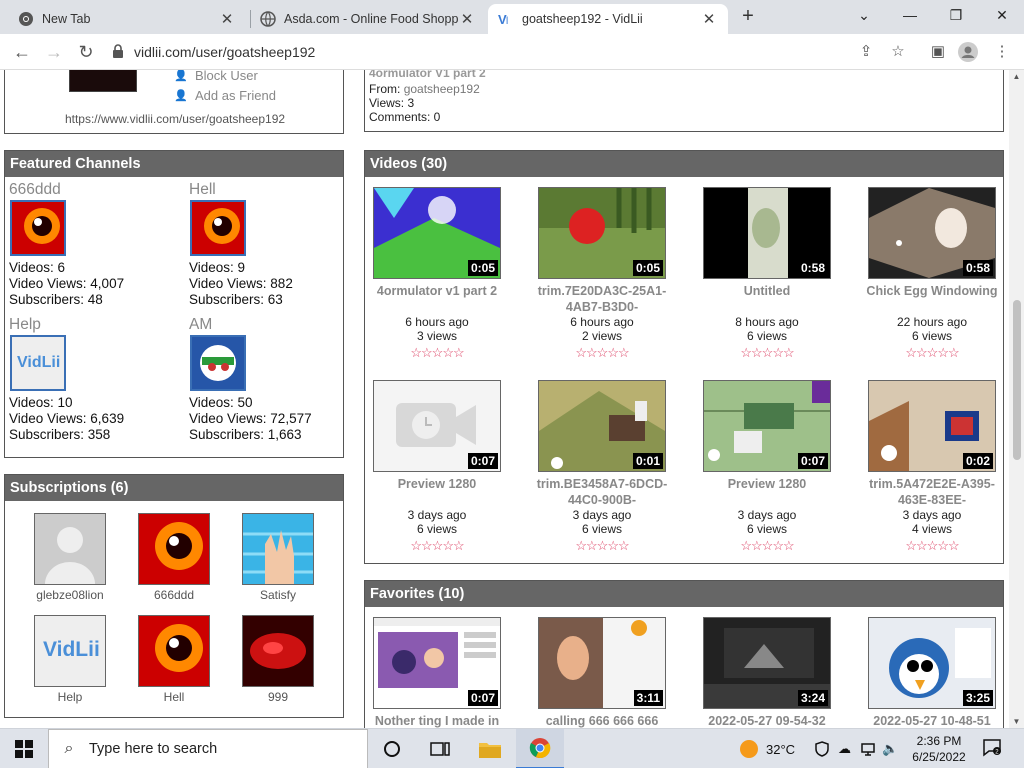  Describe the element at coordinates (24, 748) in the screenshot. I see `windows-start-icon` at that location.